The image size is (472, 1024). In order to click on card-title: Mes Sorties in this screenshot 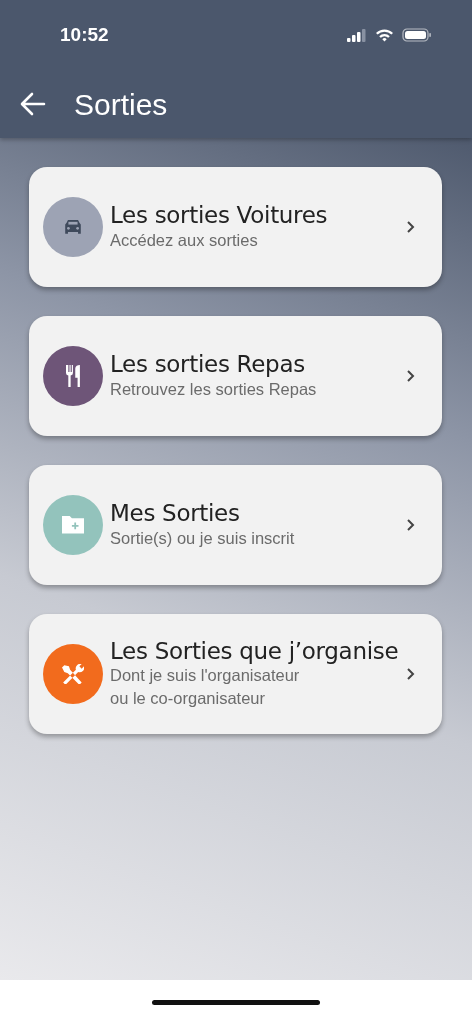, I will do `click(175, 513)`.